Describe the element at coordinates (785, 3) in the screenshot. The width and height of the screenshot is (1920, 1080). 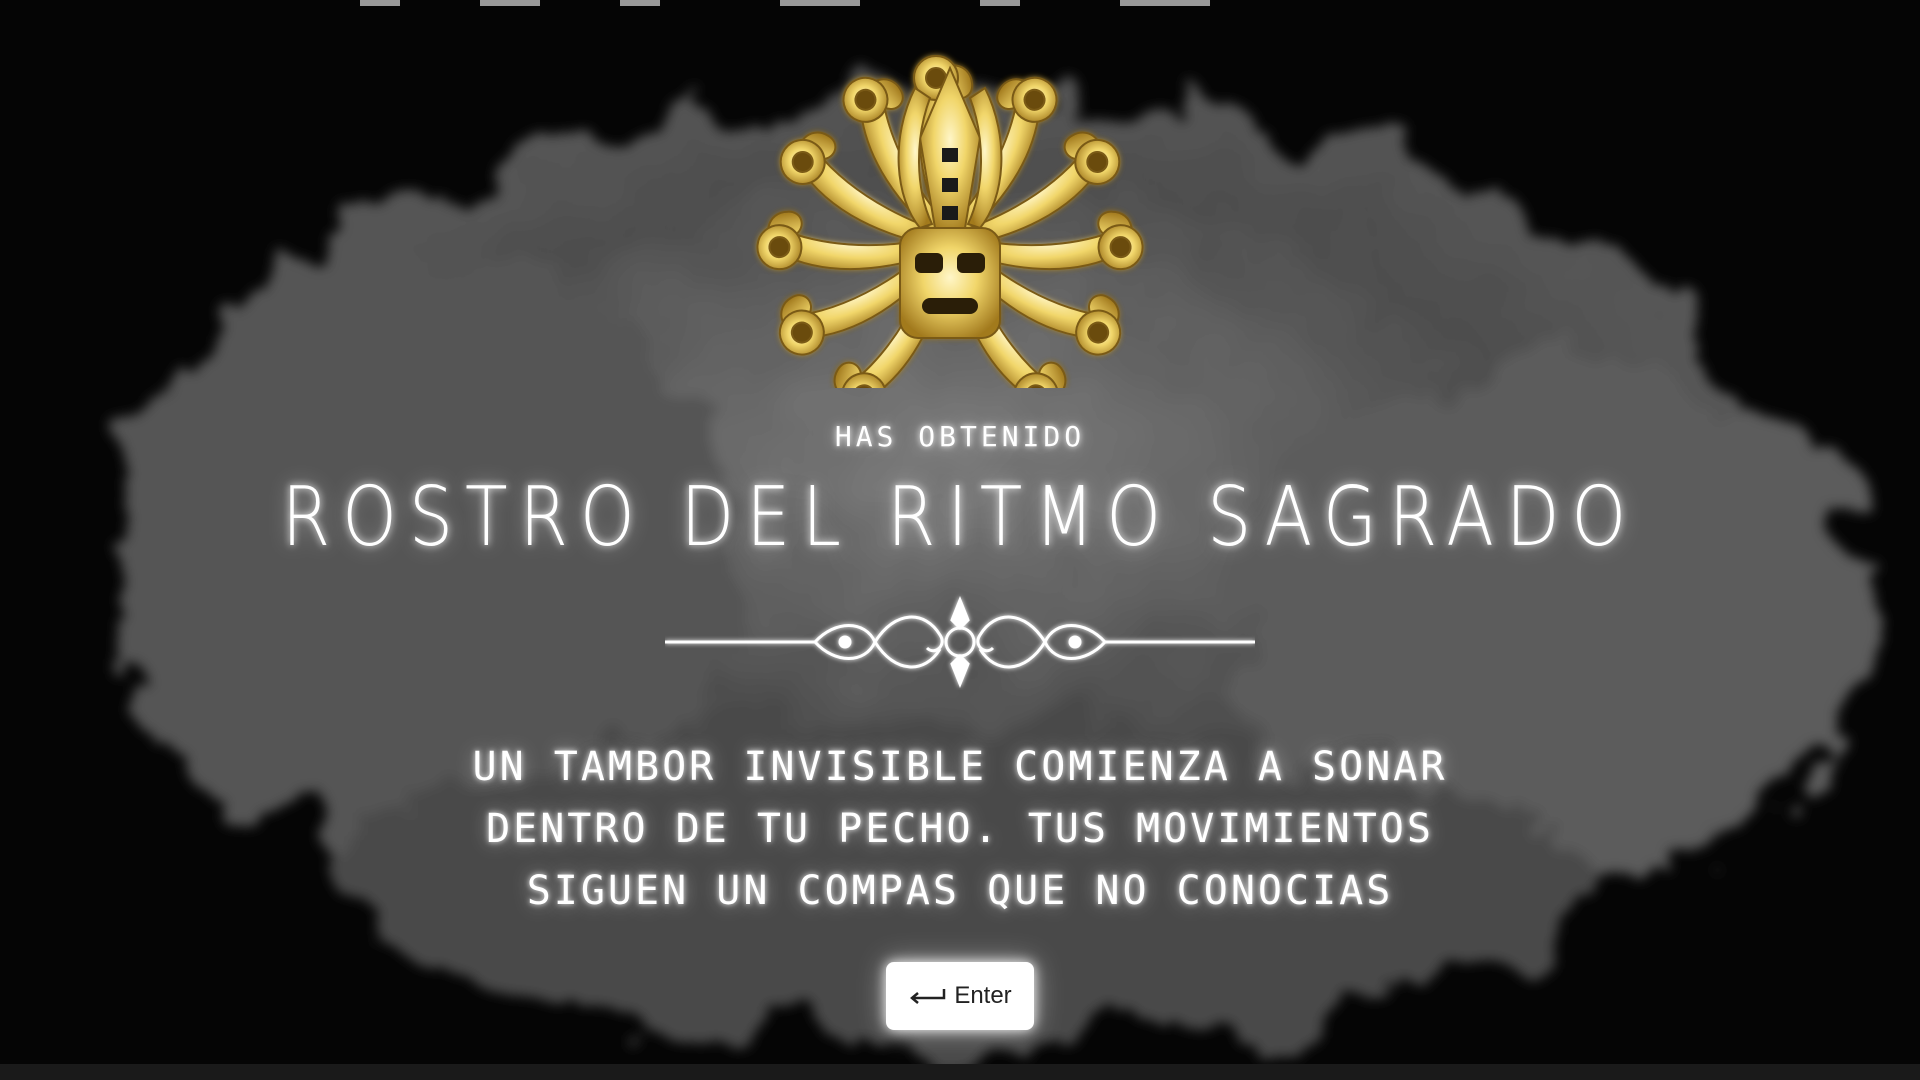
I see `top-decoration` at that location.